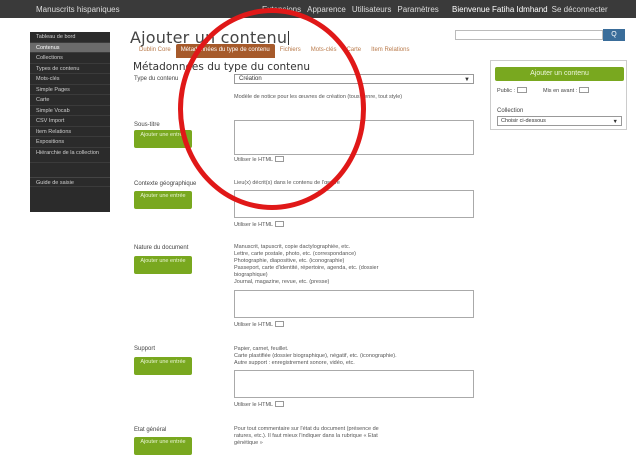 The image size is (636, 455). Describe the element at coordinates (326, 9) in the screenshot. I see `menu-appearance: Apparence` at that location.